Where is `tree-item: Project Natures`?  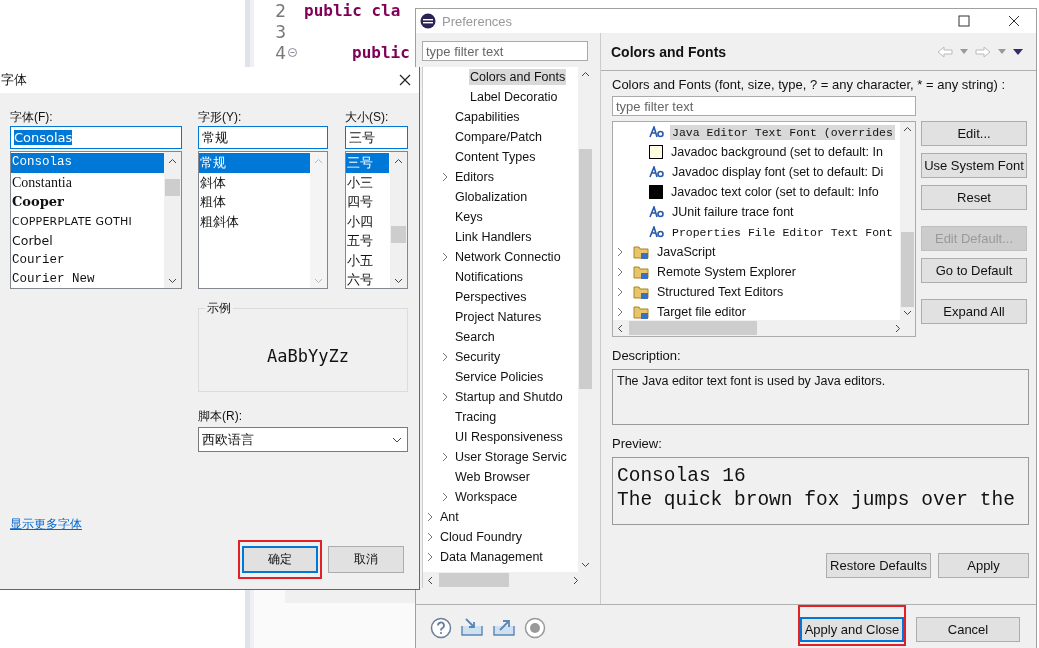
tree-item: Project Natures is located at coordinates (498, 317).